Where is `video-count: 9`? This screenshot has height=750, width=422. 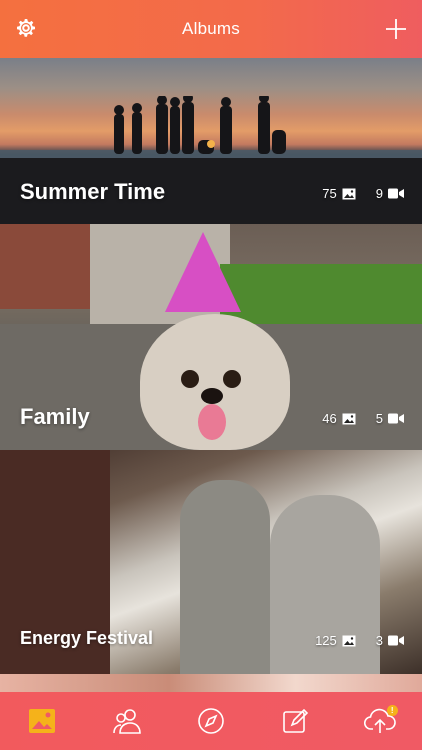
video-count: 9 is located at coordinates (379, 193).